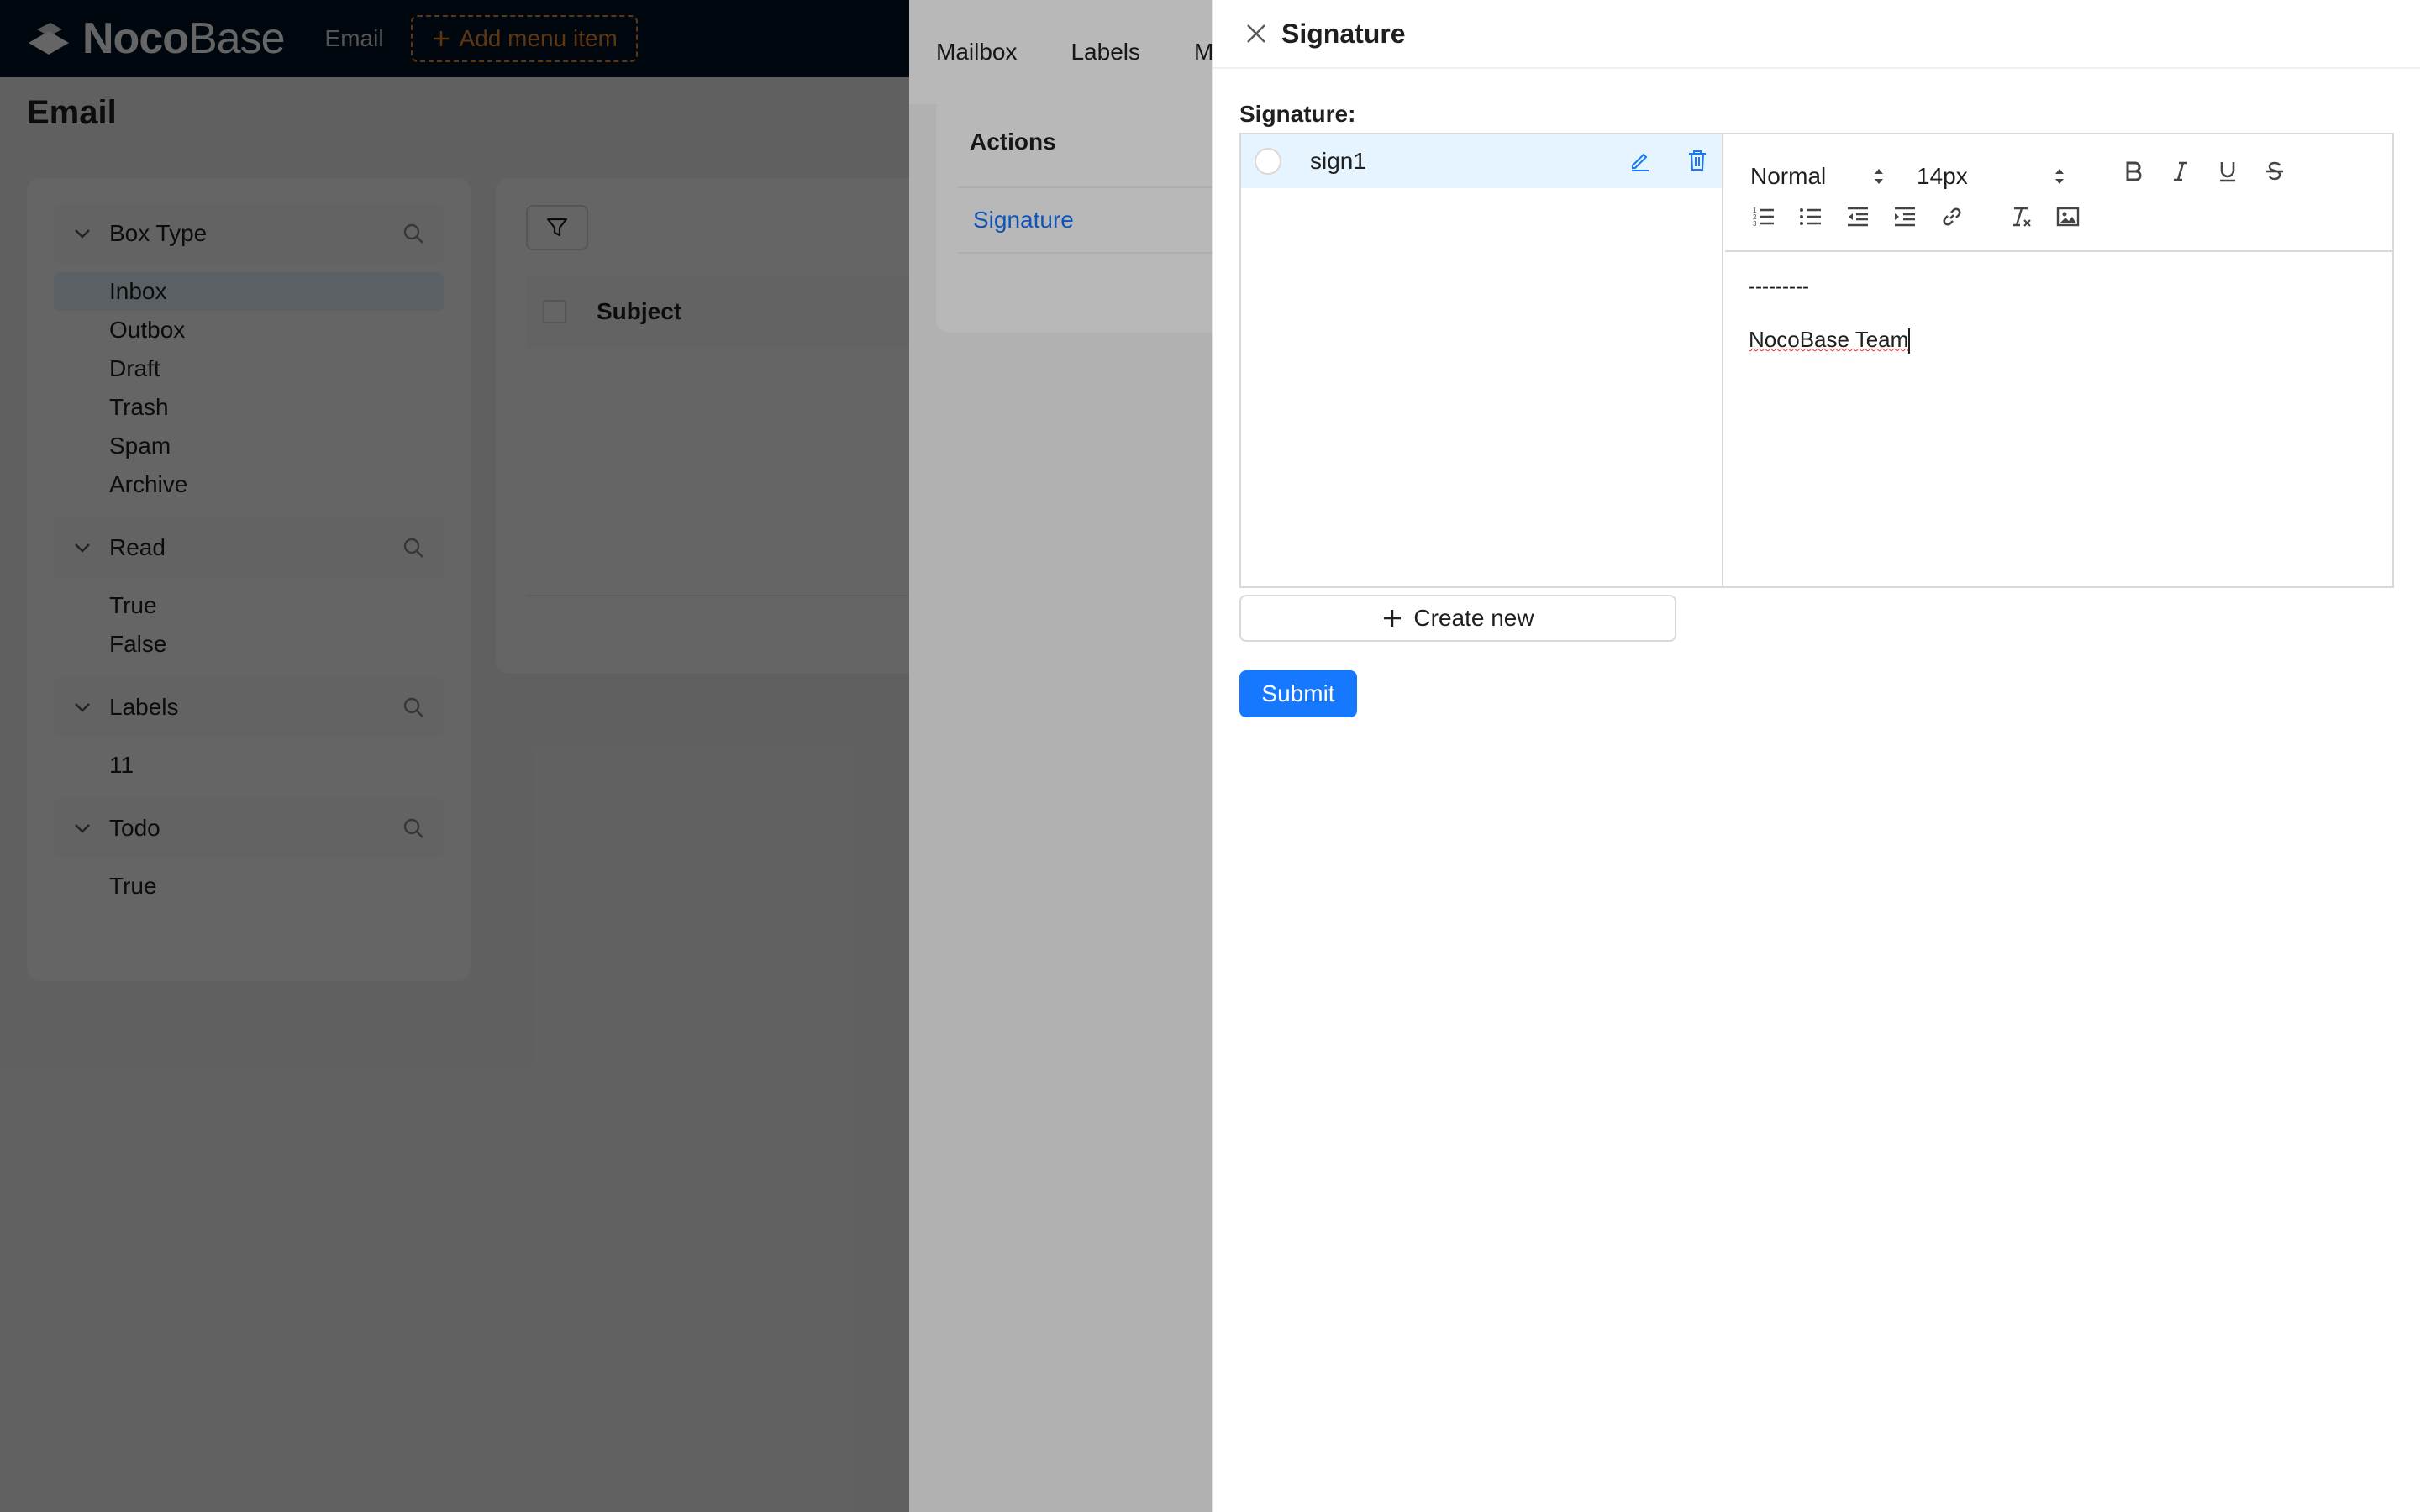 Image resolution: width=2420 pixels, height=1512 pixels. Describe the element at coordinates (1298, 693) in the screenshot. I see `submit-button: Submit` at that location.